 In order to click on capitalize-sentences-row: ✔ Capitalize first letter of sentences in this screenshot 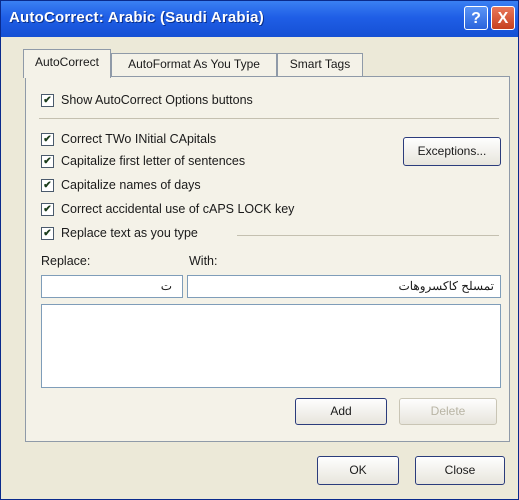, I will do `click(143, 161)`.